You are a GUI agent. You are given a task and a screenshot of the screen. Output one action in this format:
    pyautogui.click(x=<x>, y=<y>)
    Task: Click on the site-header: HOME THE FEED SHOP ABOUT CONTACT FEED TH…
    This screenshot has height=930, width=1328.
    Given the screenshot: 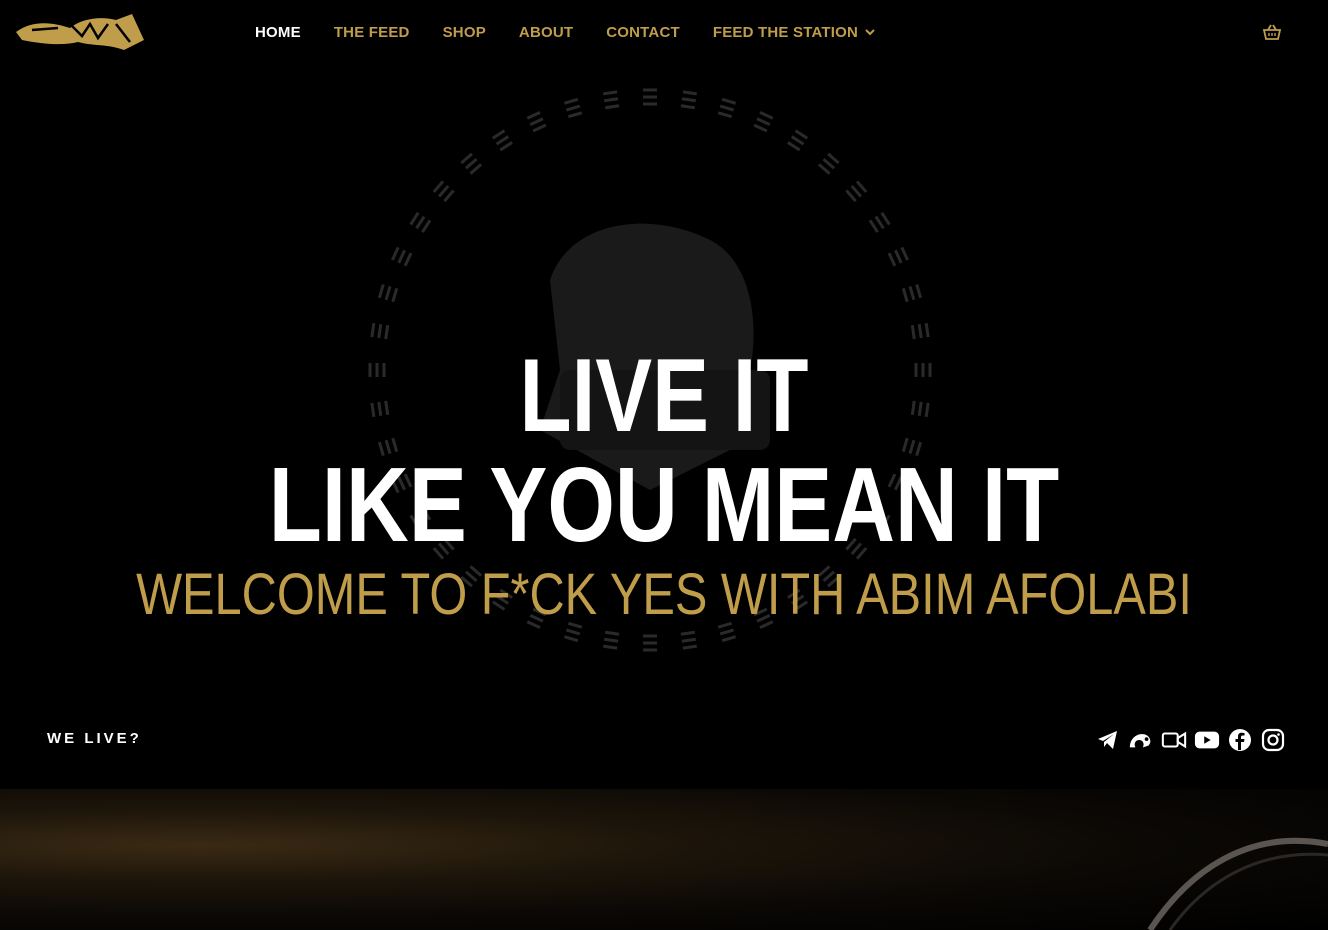 What is the action you would take?
    pyautogui.click(x=664, y=32)
    